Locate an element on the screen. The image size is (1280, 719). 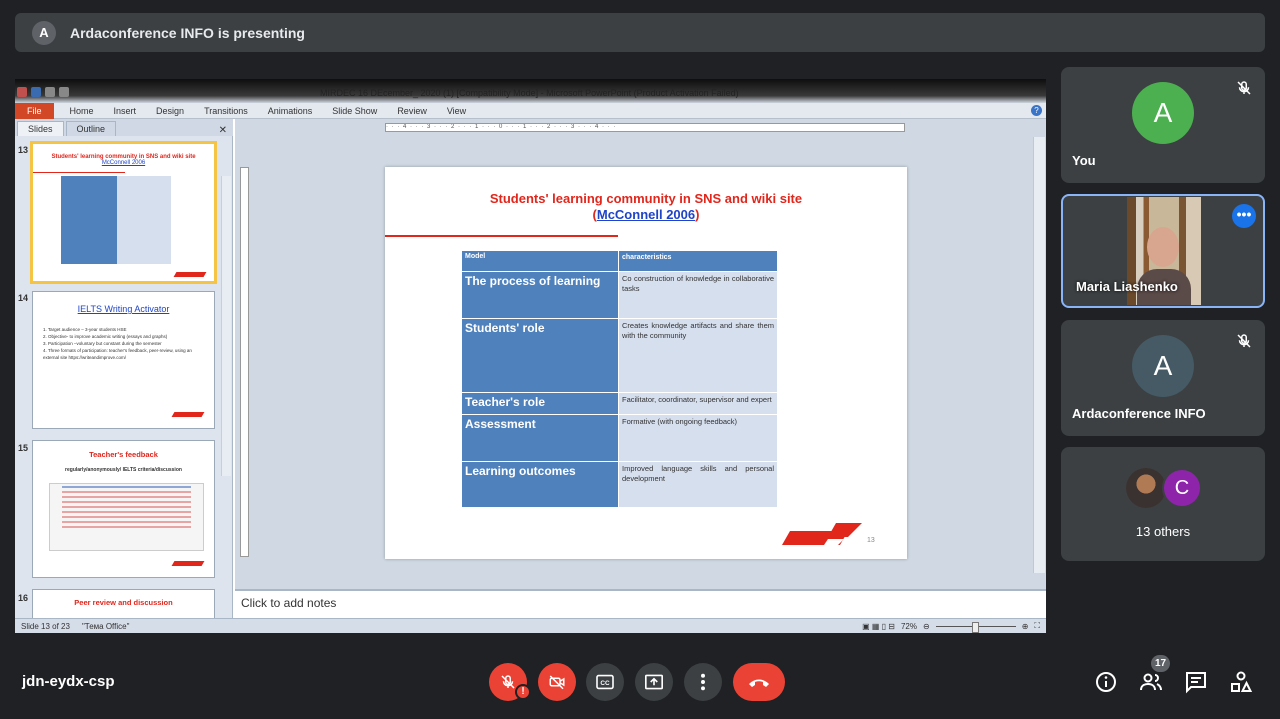
mic-off-icon is located at coordinates (1244, 341).